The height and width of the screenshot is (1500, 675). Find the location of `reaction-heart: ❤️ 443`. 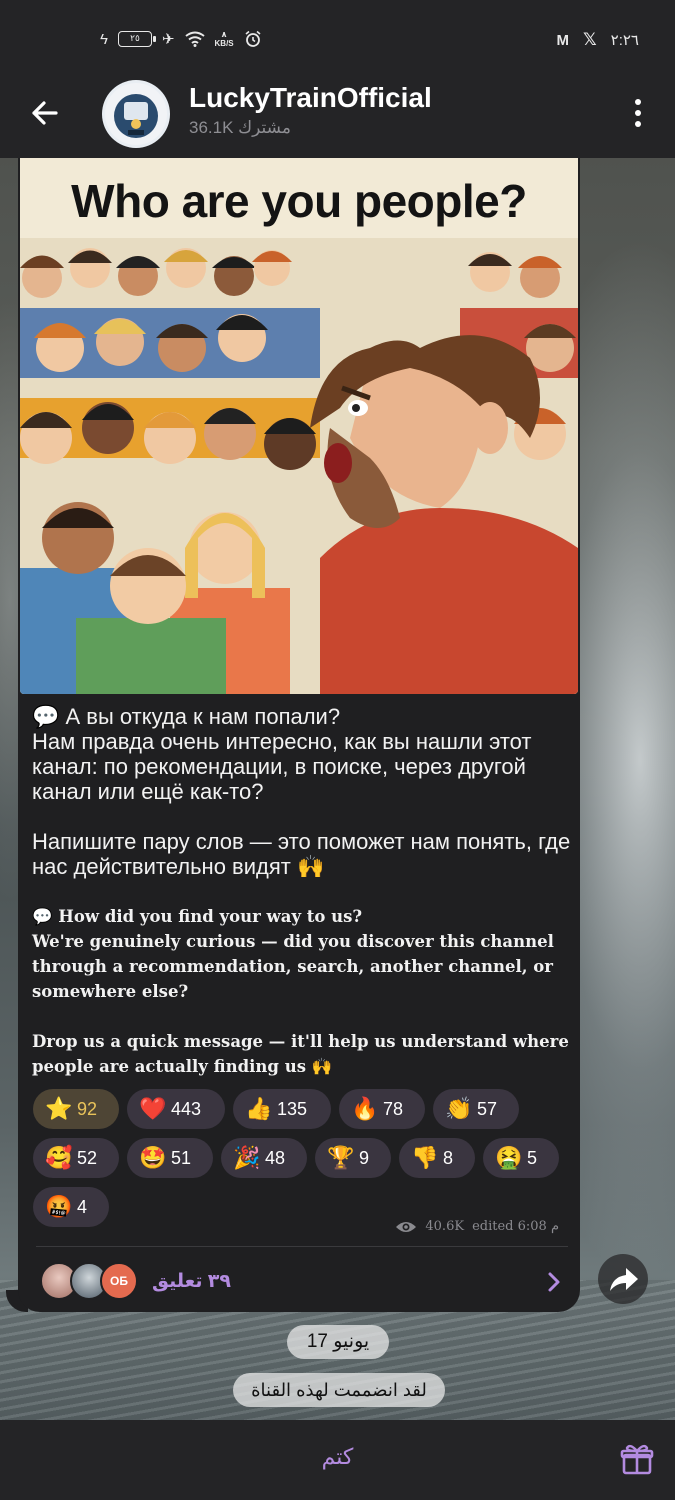

reaction-heart: ❤️ 443 is located at coordinates (176, 1109).